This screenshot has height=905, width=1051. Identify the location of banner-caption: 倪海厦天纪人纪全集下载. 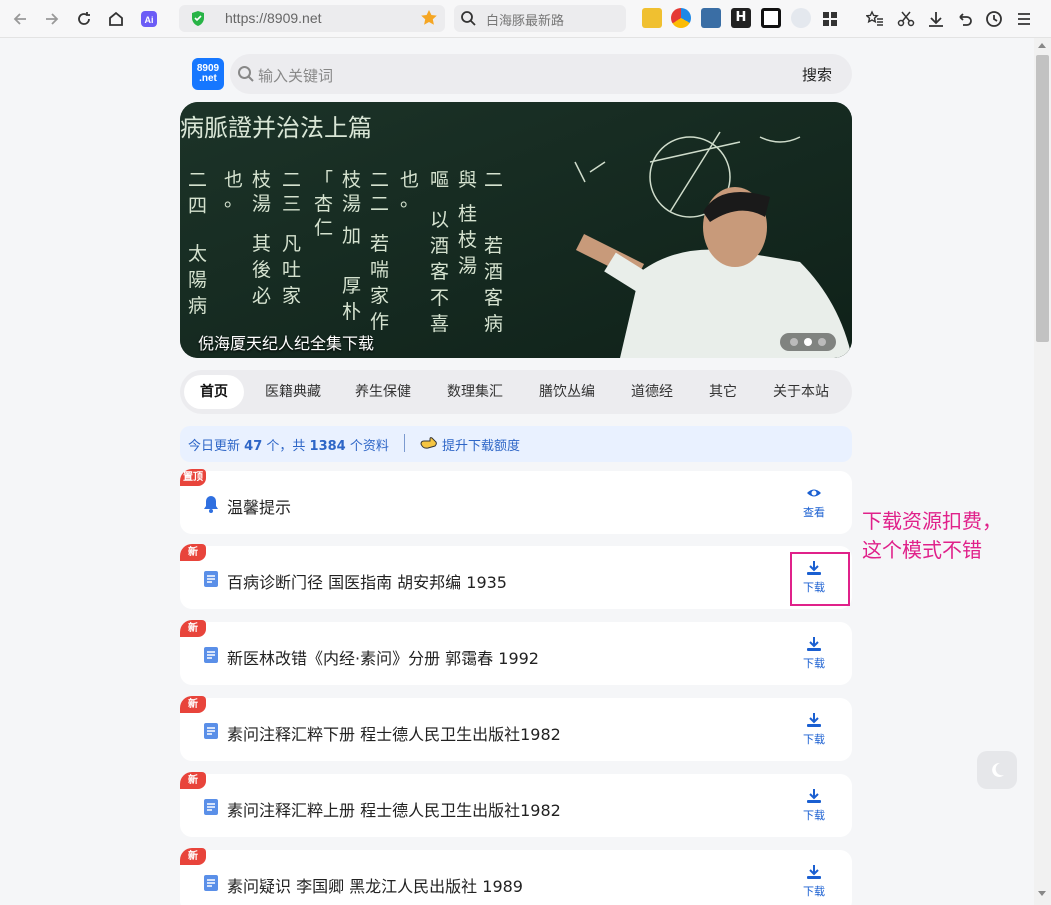
(286, 342).